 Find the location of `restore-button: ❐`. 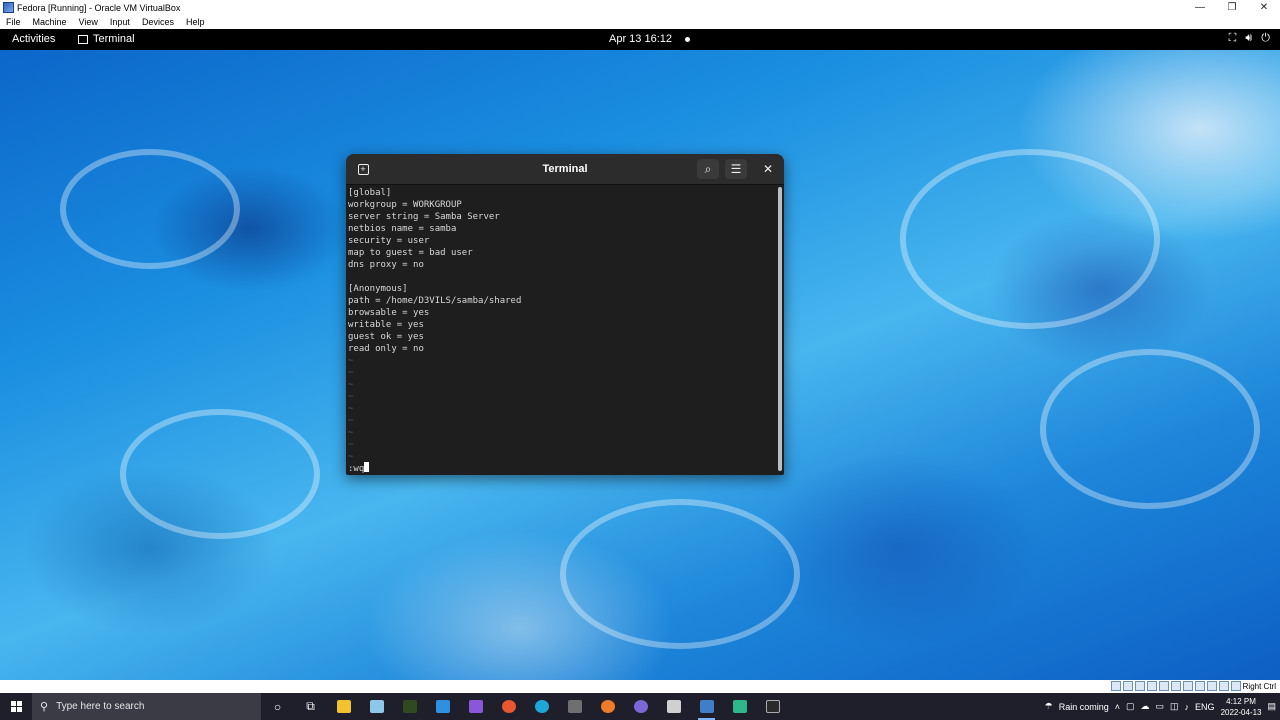

restore-button: ❐ is located at coordinates (1232, 7).